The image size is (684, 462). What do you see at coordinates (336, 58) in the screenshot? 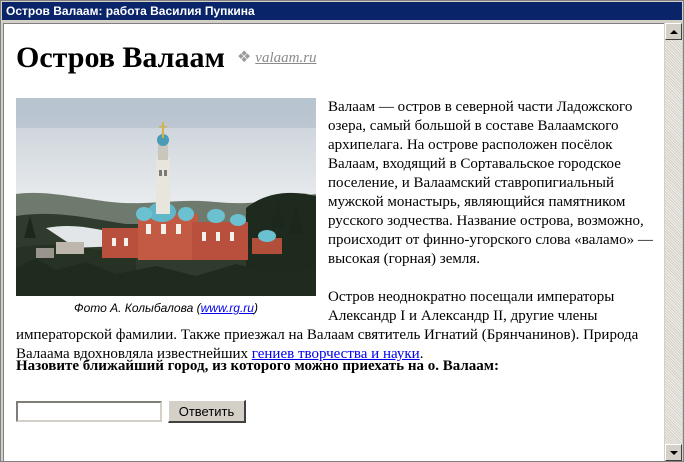
I see `page-title-row: Остров Валаам ❖ valaam.ru` at bounding box center [336, 58].